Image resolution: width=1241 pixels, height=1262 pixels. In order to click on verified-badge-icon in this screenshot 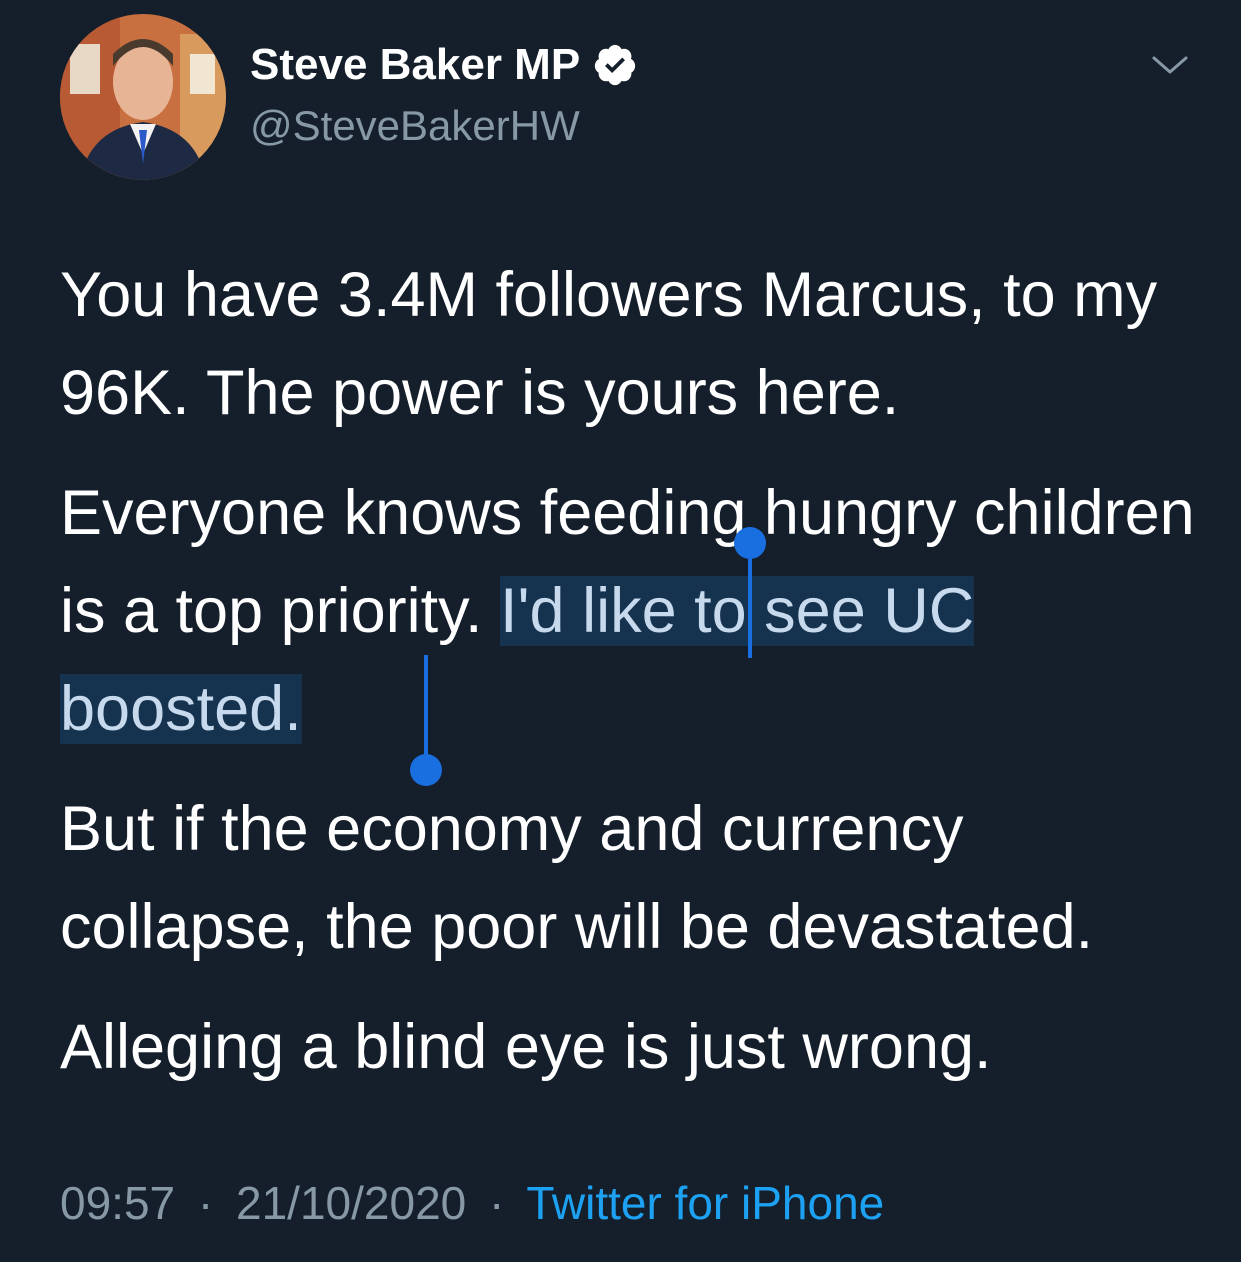, I will do `click(615, 65)`.